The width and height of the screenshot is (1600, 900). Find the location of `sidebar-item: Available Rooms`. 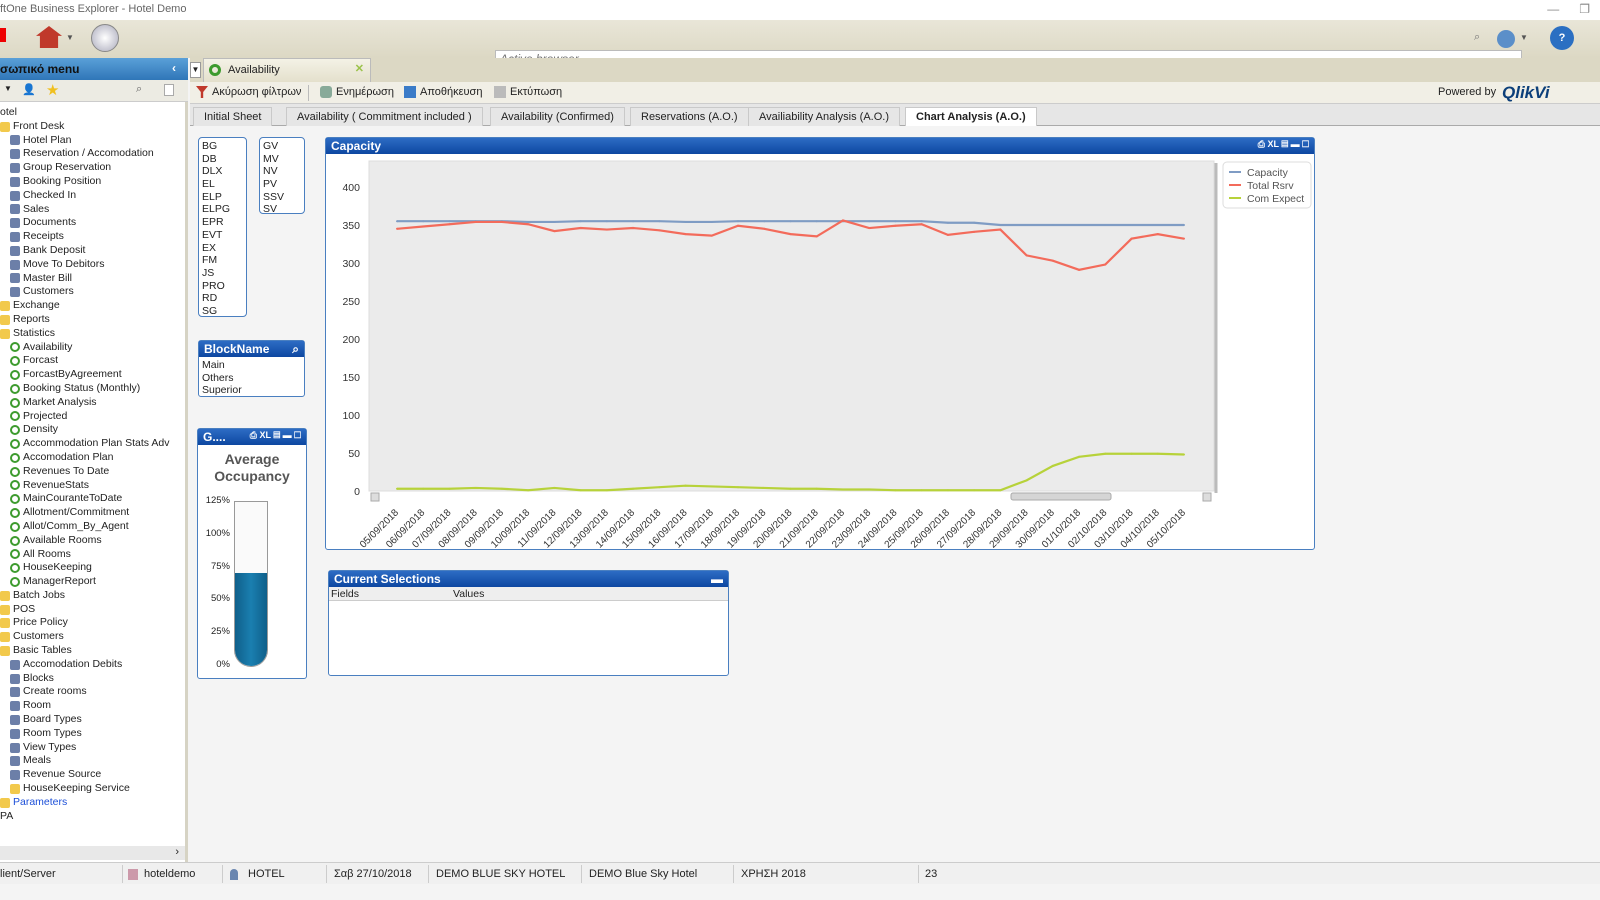

sidebar-item: Available Rooms is located at coordinates (92, 541).